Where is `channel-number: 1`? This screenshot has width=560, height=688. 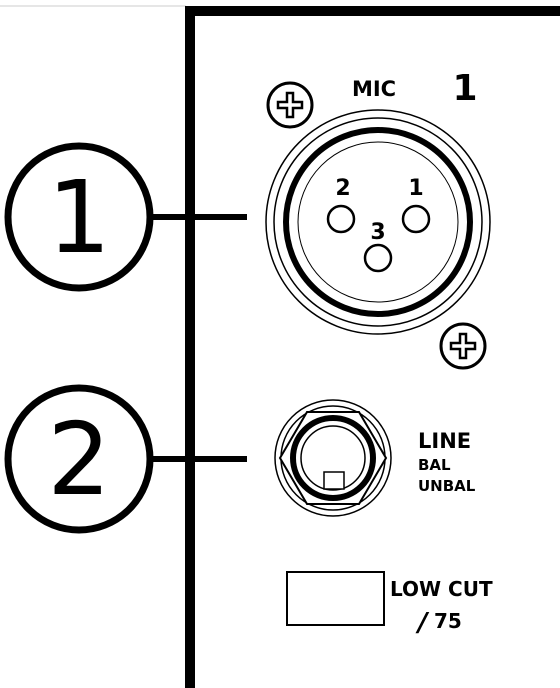
channel-number: 1 is located at coordinates (464, 88).